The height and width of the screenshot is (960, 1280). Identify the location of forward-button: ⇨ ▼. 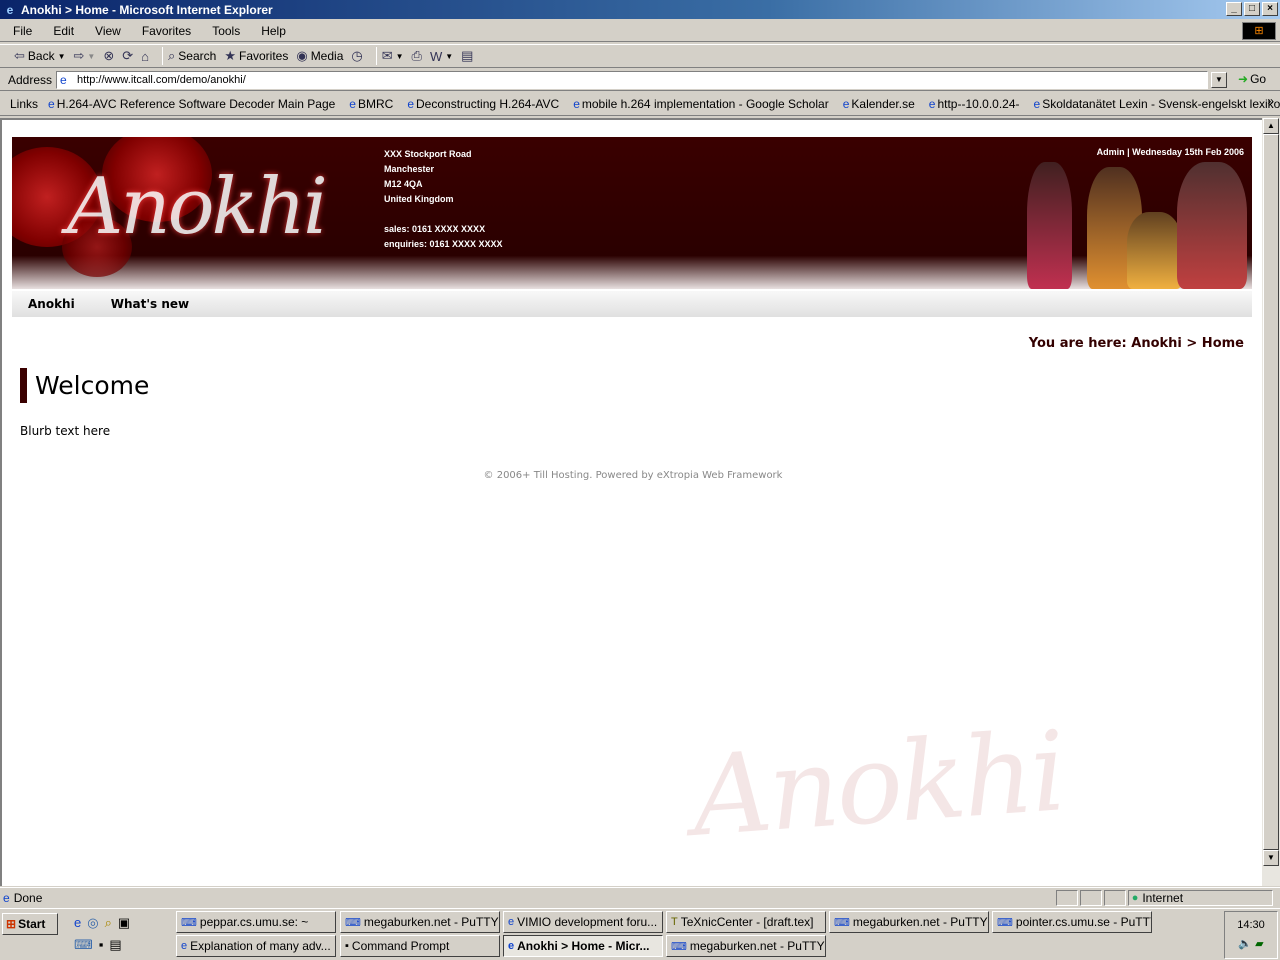
(85, 56).